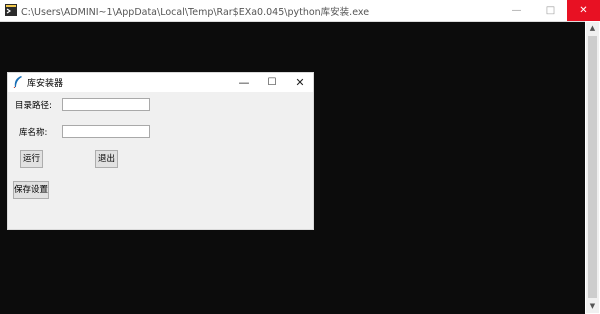 The height and width of the screenshot is (314, 600). What do you see at coordinates (31, 159) in the screenshot?
I see `run-button: 运行` at bounding box center [31, 159].